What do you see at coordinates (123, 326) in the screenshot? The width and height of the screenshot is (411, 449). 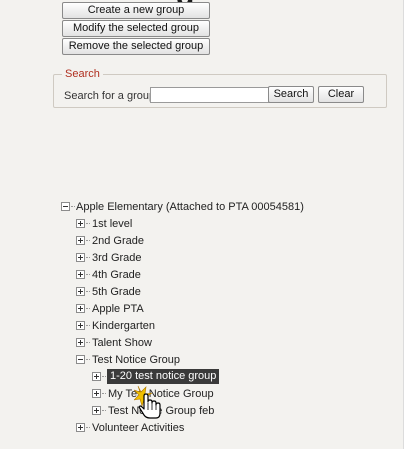 I see `tree-node-label: Kindergarten` at bounding box center [123, 326].